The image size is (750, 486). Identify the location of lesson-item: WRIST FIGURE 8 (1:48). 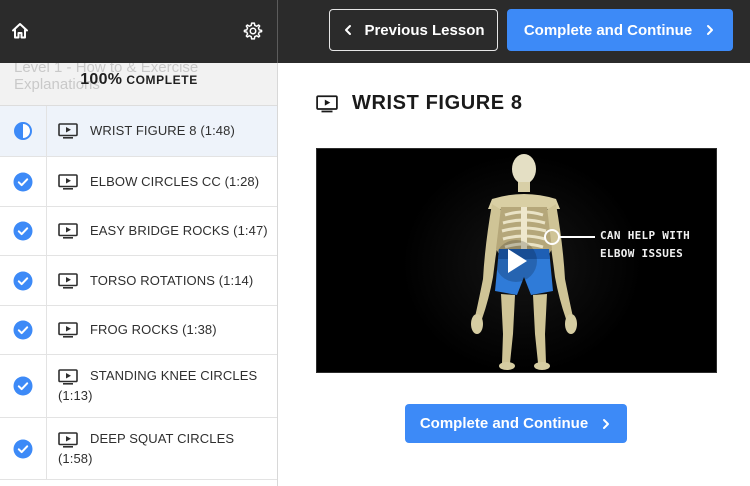
(138, 131).